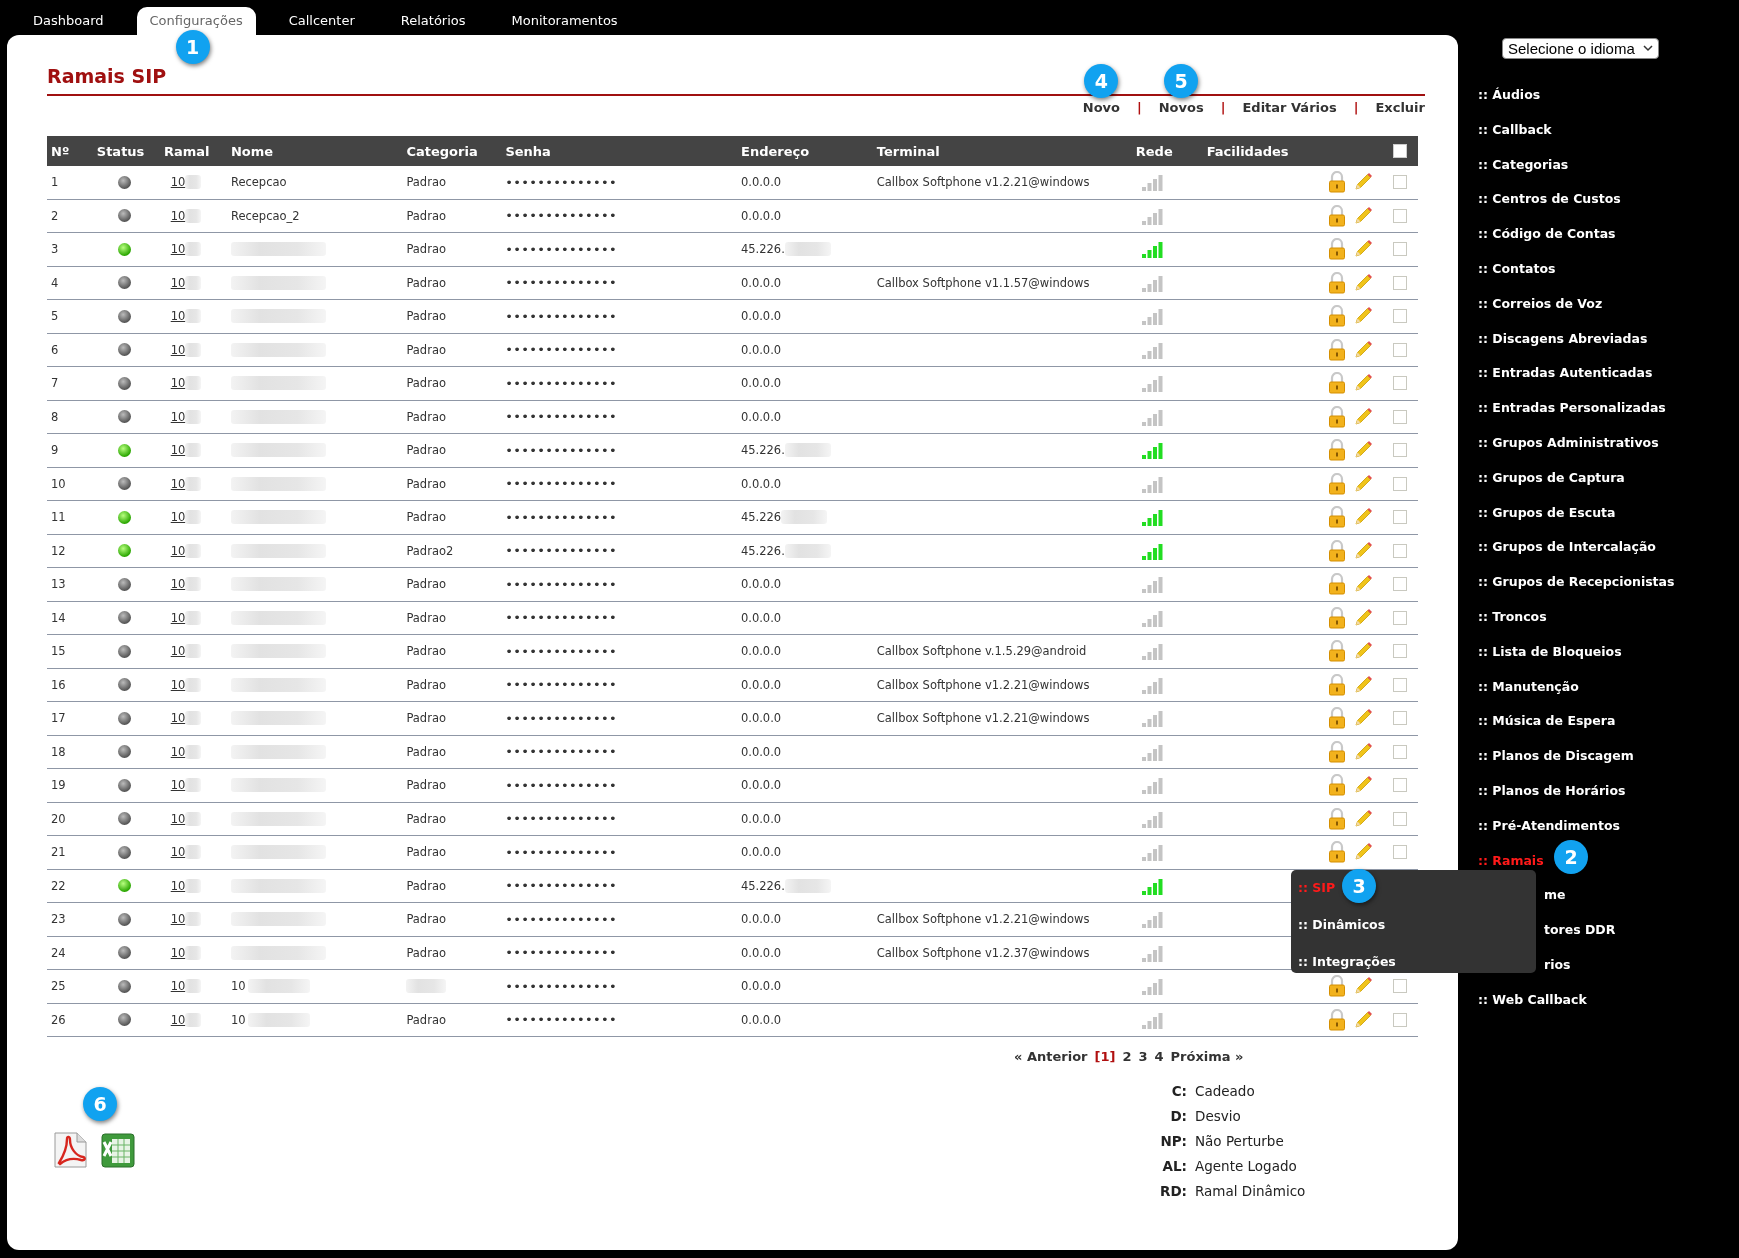 Image resolution: width=1739 pixels, height=1258 pixels. Describe the element at coordinates (1551, 477) in the screenshot. I see `sidebar-link: :: Grupos de Captura` at that location.